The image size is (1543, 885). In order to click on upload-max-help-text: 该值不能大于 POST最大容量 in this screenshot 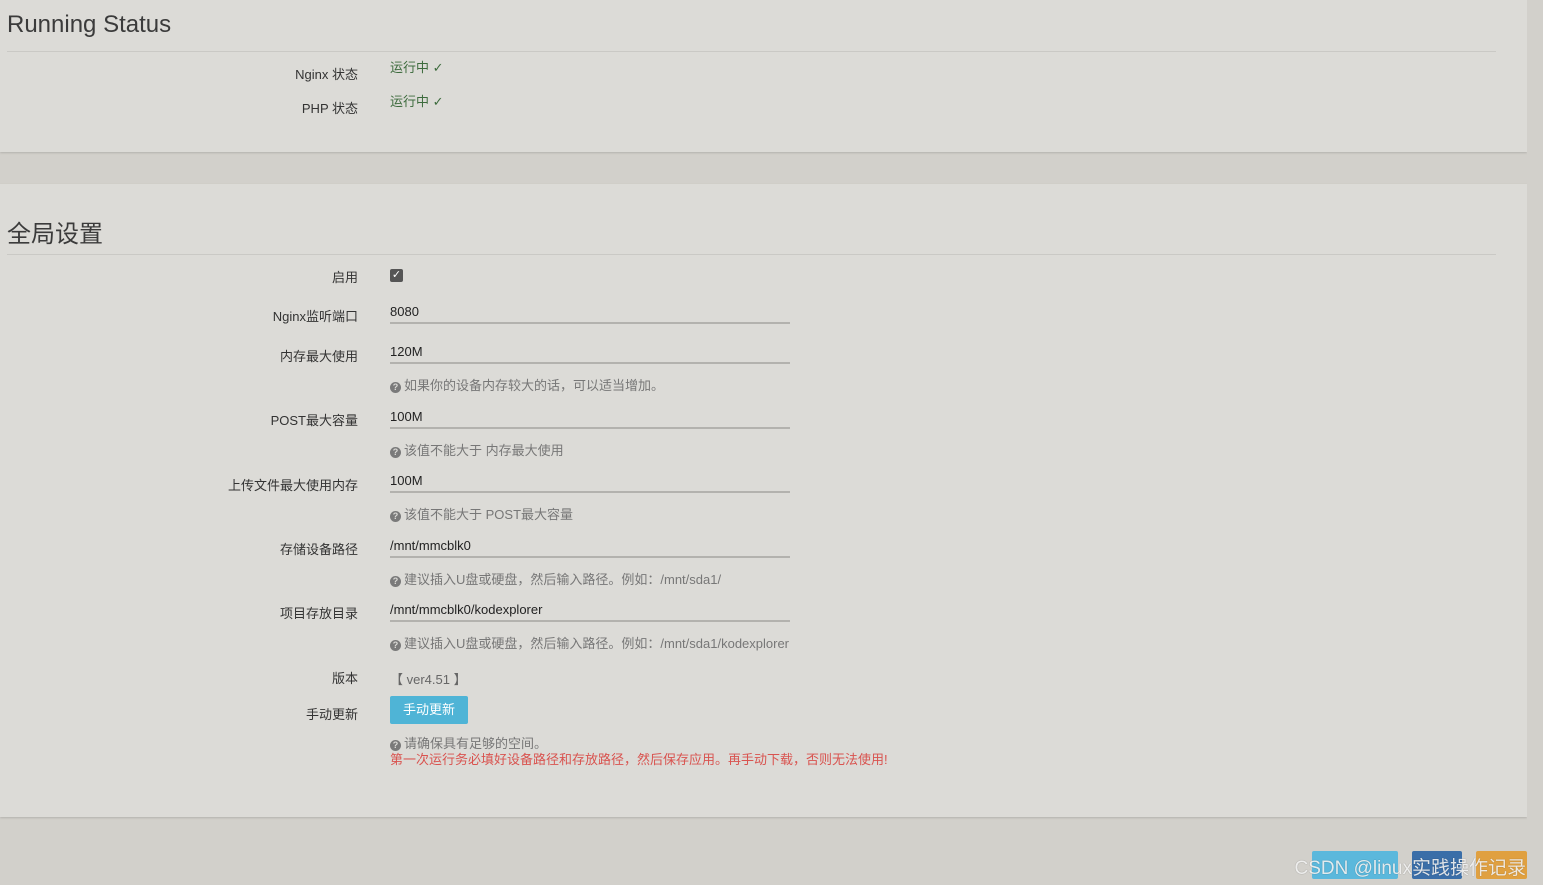, I will do `click(489, 514)`.